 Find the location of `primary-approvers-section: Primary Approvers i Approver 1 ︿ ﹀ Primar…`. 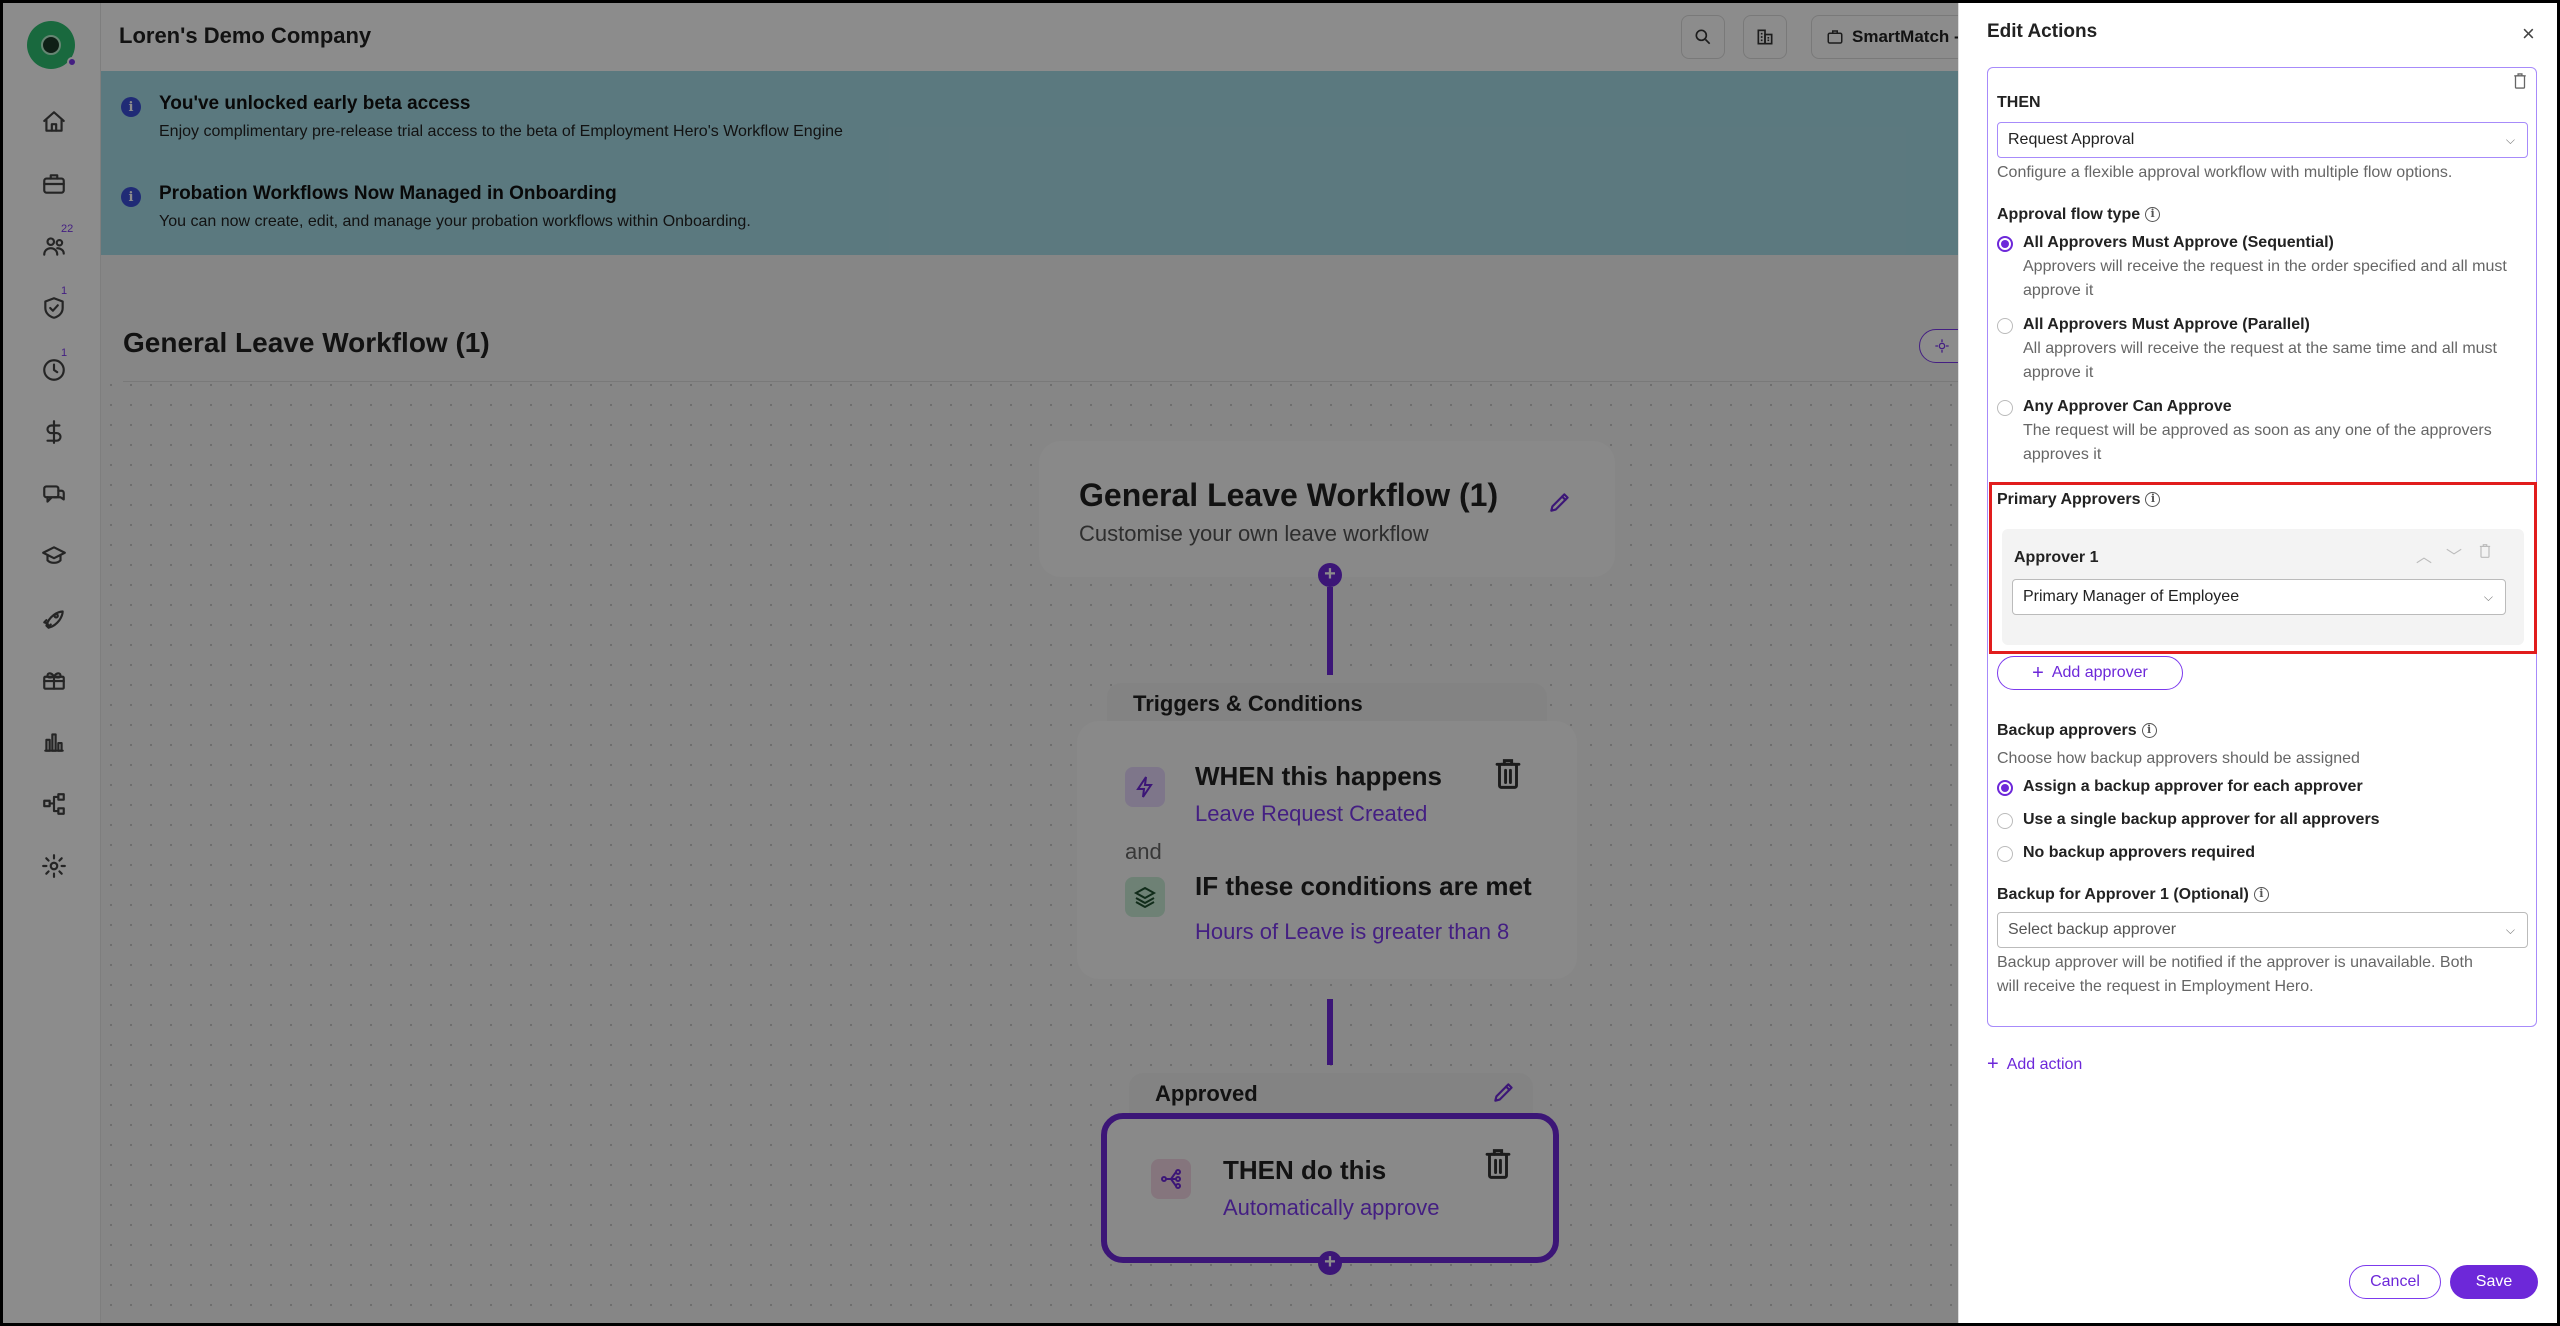

primary-approvers-section: Primary Approvers i Approver 1 ︿ ﹀ Primar… is located at coordinates (2263, 568).